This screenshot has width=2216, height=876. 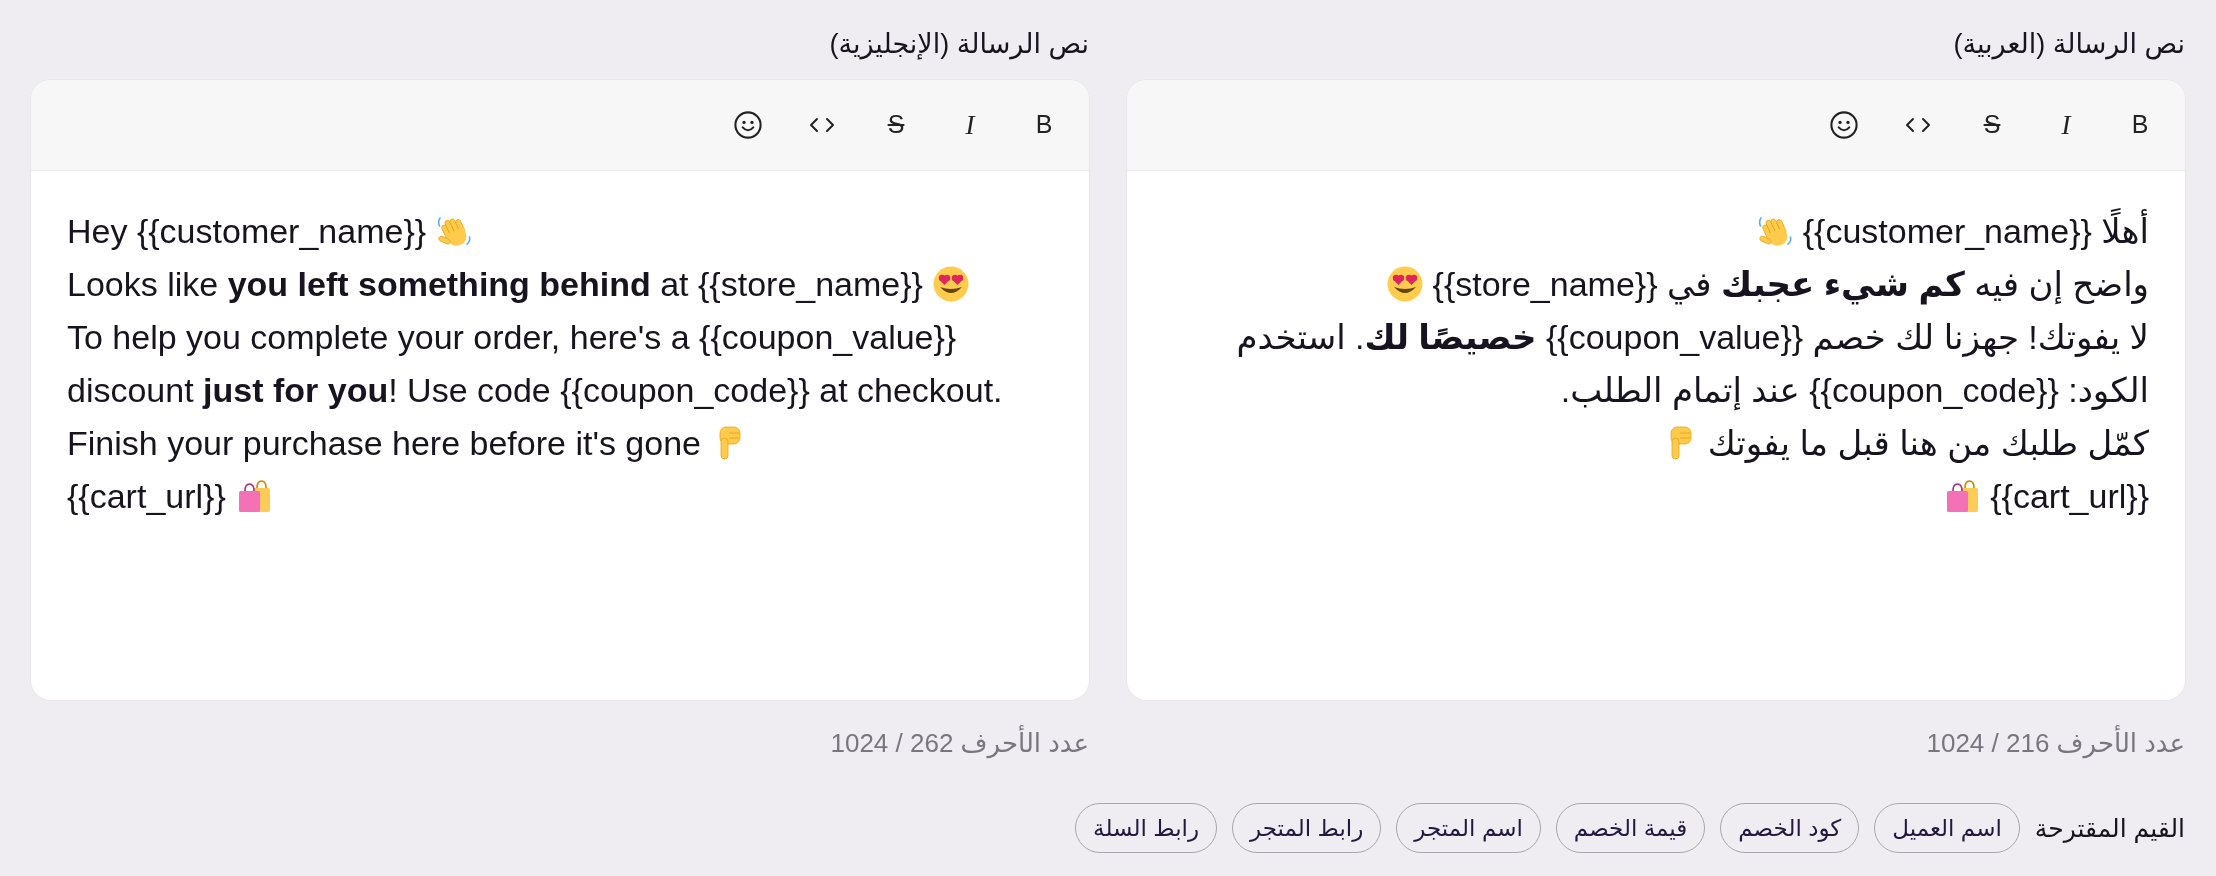 What do you see at coordinates (1790, 284) in the screenshot?
I see `message-line: واضح إن فيه كم شيء عجبك في {{store_name}}` at bounding box center [1790, 284].